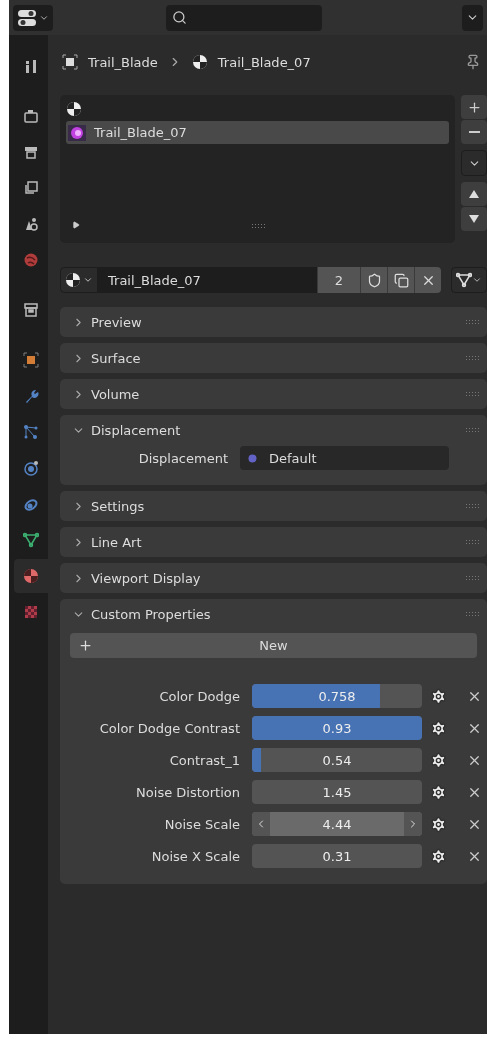 The width and height of the screenshot is (489, 1039). Describe the element at coordinates (337, 824) in the screenshot. I see `number-slider: 4.44` at that location.